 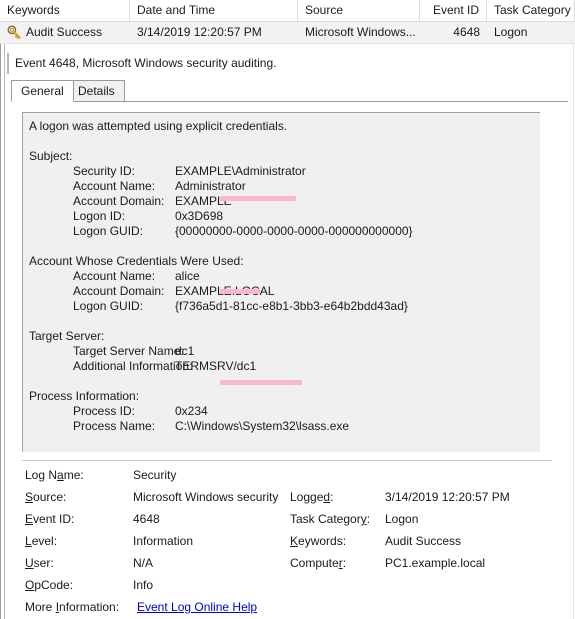 What do you see at coordinates (262, 426) in the screenshot?
I see `field-value: C:\Windows\System32\lsass.exe` at bounding box center [262, 426].